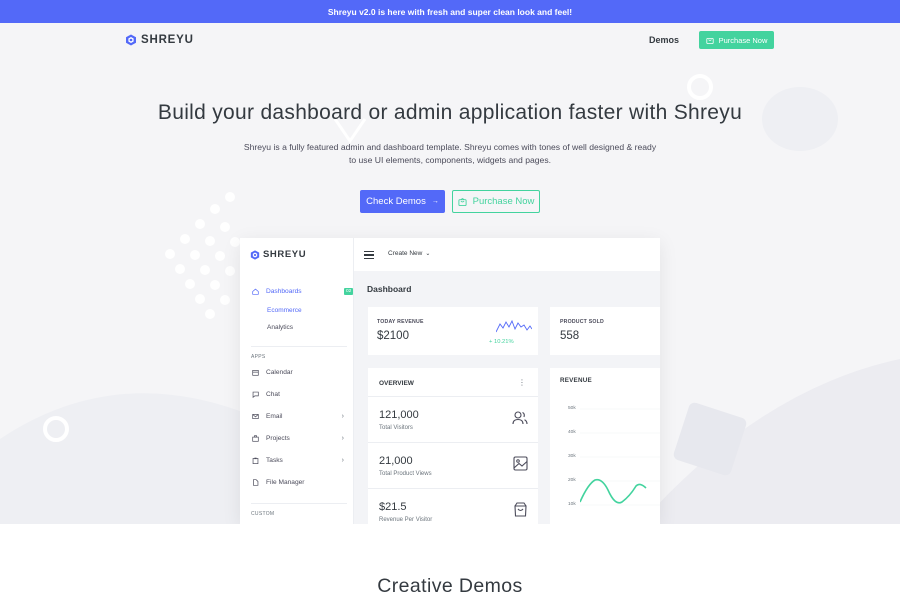 This screenshot has height=600, width=900. Describe the element at coordinates (520, 509) in the screenshot. I see `shopping-bag-icon` at that location.